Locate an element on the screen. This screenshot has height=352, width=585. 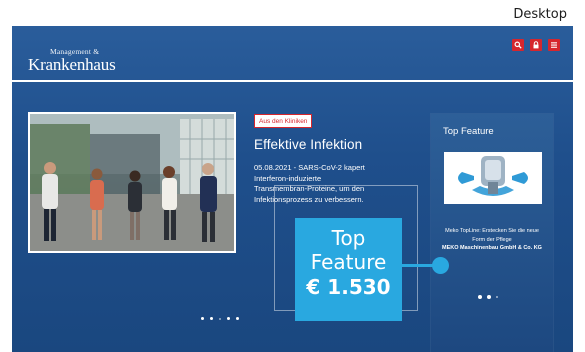
feature-slider-dots is located at coordinates (488, 297).